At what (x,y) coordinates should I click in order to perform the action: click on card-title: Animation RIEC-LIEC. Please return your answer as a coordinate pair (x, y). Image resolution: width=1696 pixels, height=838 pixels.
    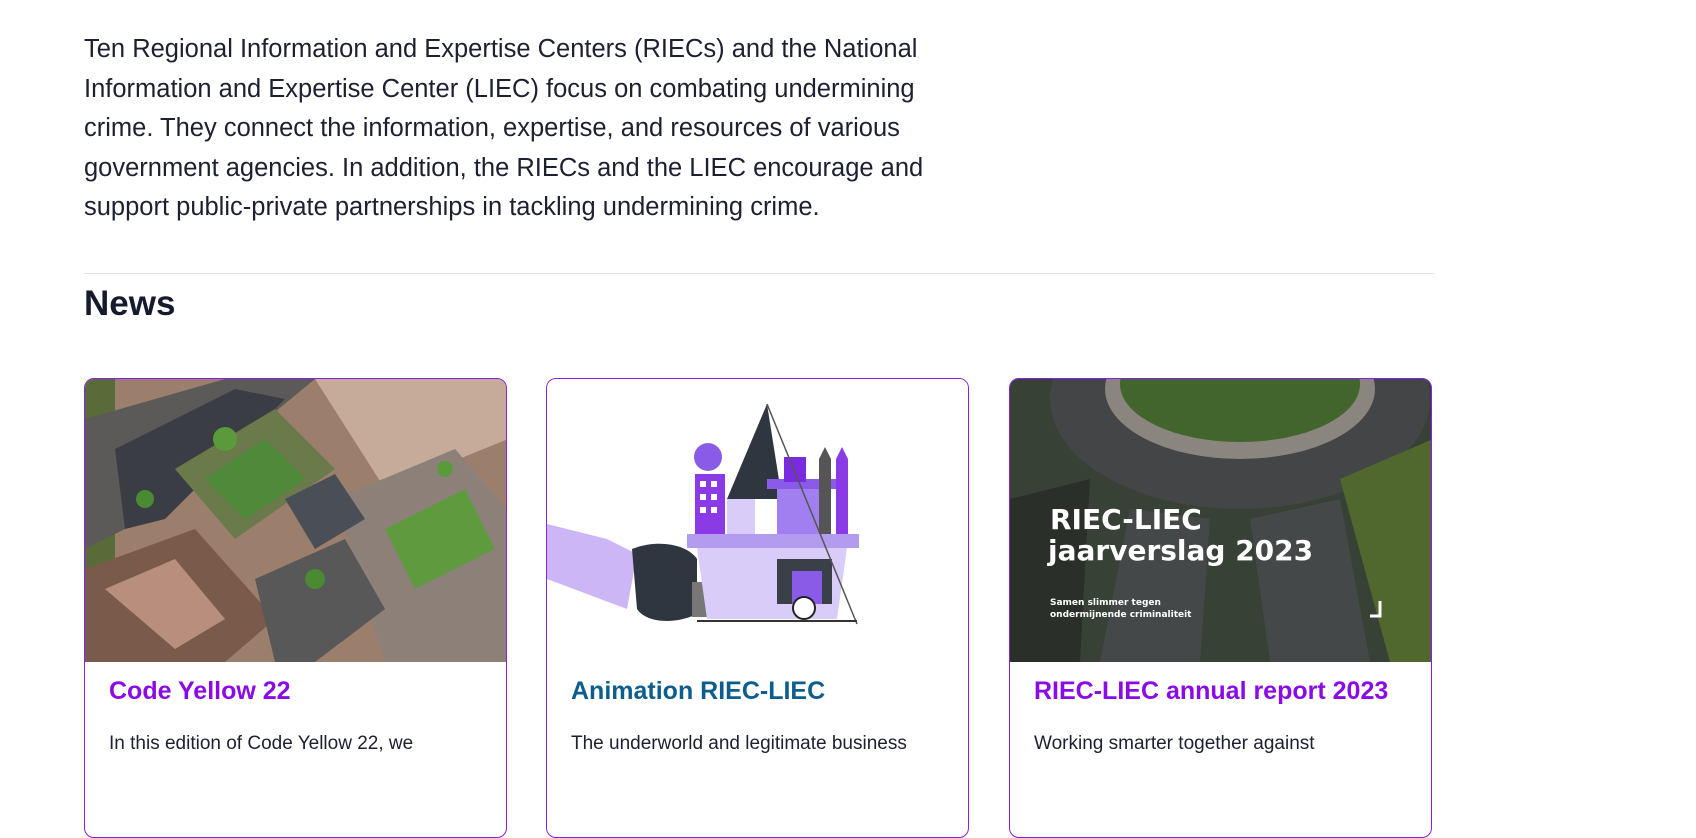
    Looking at the image, I should click on (698, 691).